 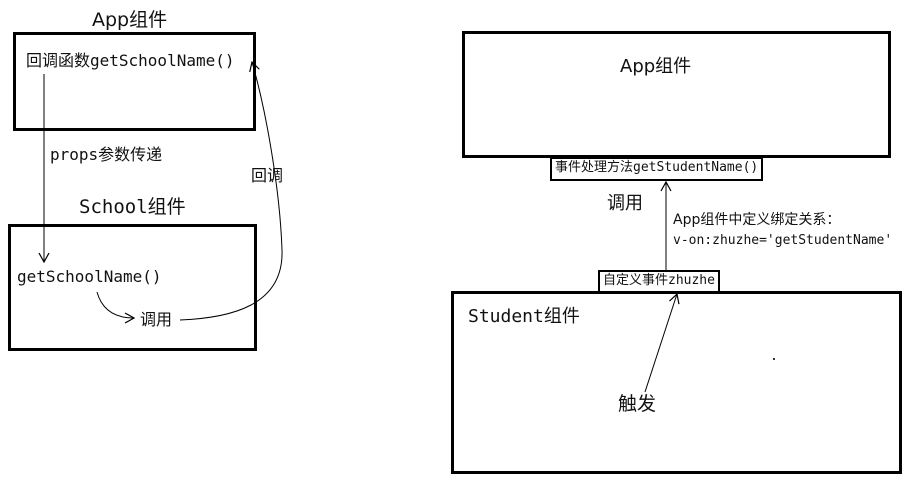 I want to click on trigger-label: 触发, so click(x=637, y=404).